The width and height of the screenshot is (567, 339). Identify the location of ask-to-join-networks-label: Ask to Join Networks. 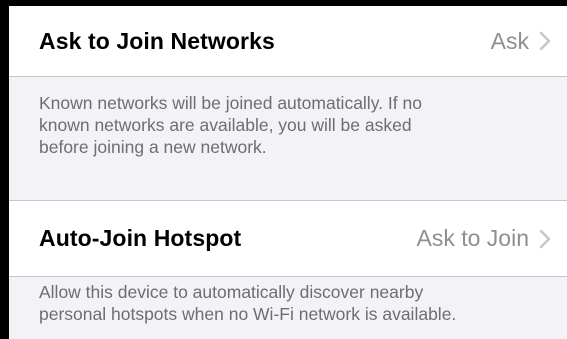
(157, 40).